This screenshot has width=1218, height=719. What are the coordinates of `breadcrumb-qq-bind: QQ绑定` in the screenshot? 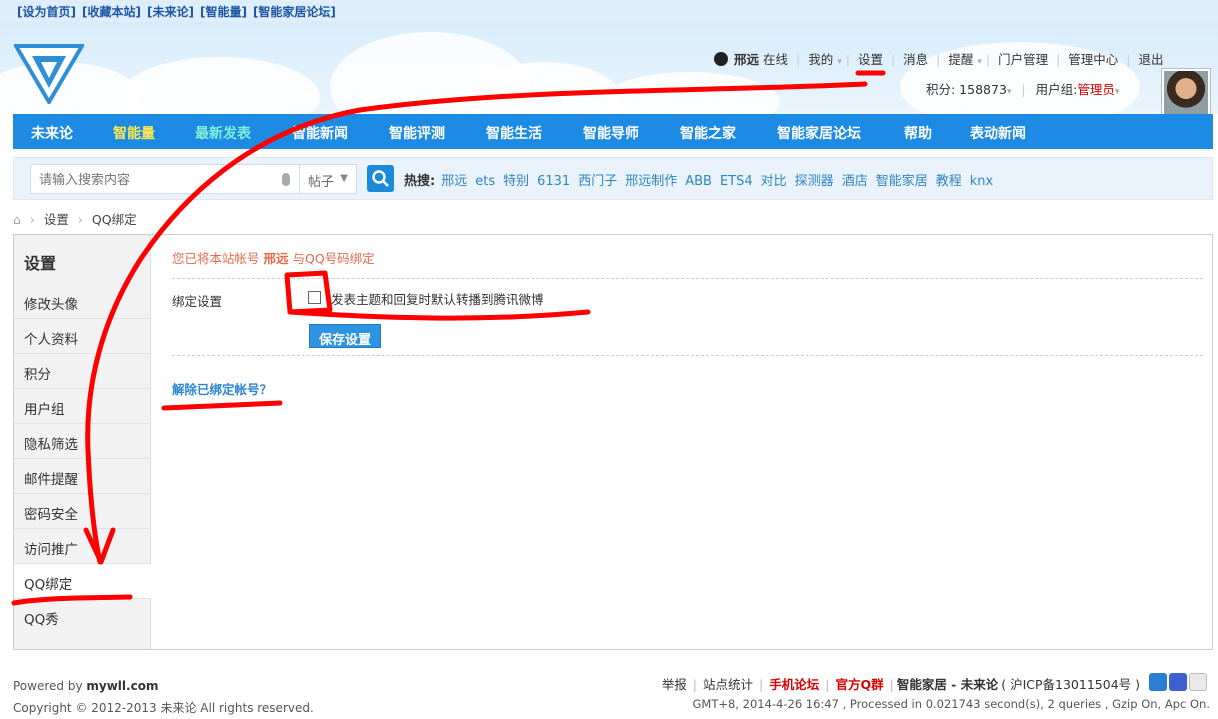 It's located at (114, 219).